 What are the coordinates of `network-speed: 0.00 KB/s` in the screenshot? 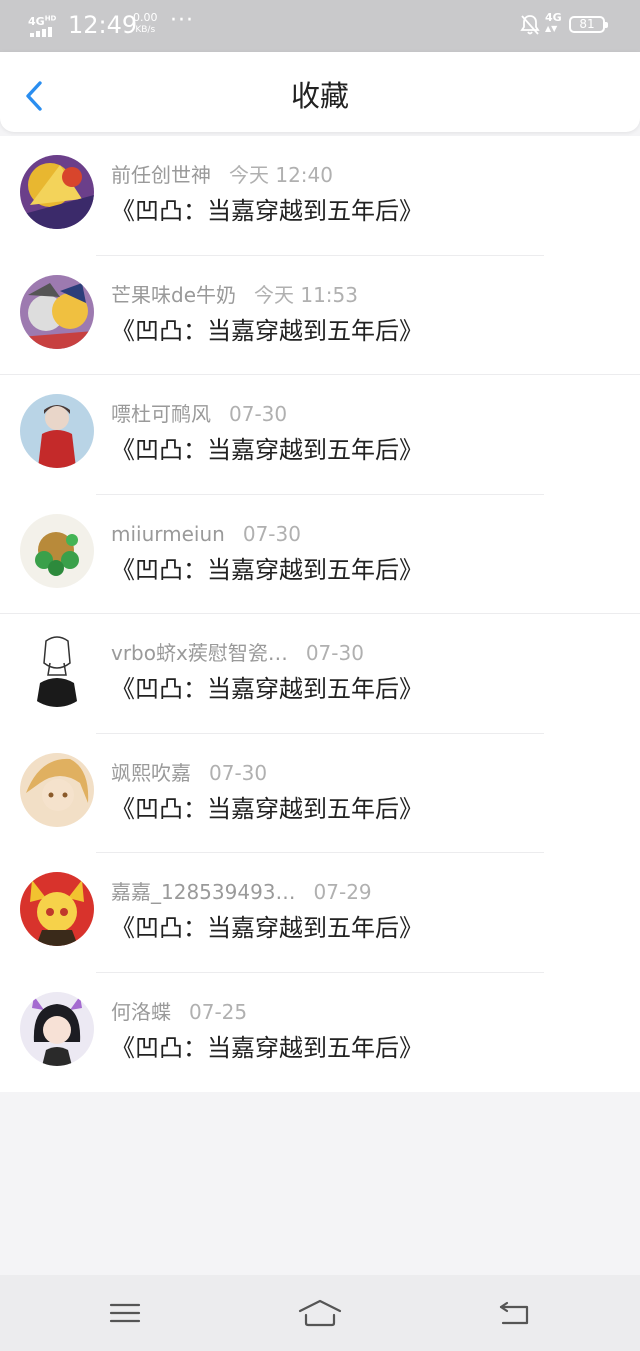 It's located at (145, 24).